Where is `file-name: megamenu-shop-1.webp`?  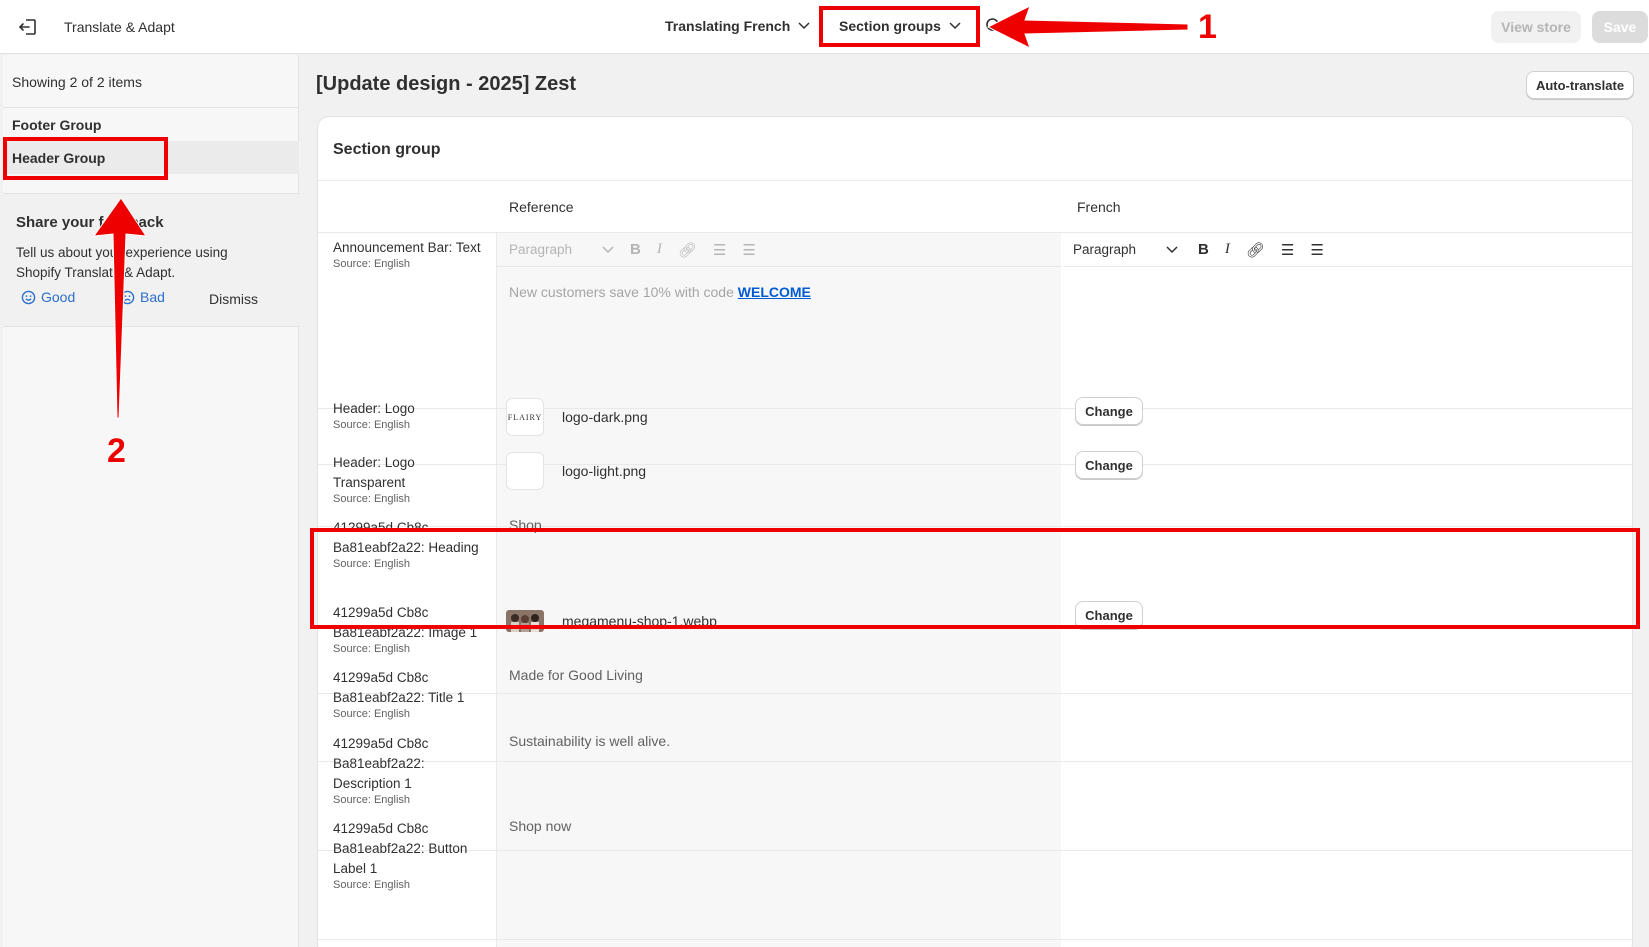
file-name: megamenu-shop-1.webp is located at coordinates (639, 621).